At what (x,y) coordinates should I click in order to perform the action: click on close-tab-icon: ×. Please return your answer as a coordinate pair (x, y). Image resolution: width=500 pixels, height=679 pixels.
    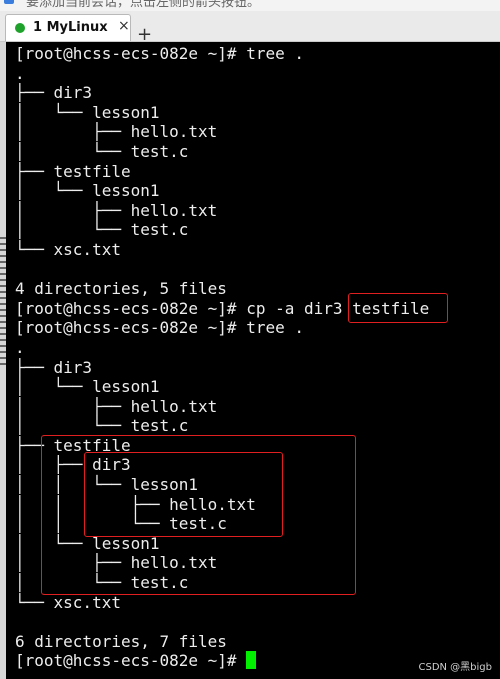
    Looking at the image, I should click on (124, 26).